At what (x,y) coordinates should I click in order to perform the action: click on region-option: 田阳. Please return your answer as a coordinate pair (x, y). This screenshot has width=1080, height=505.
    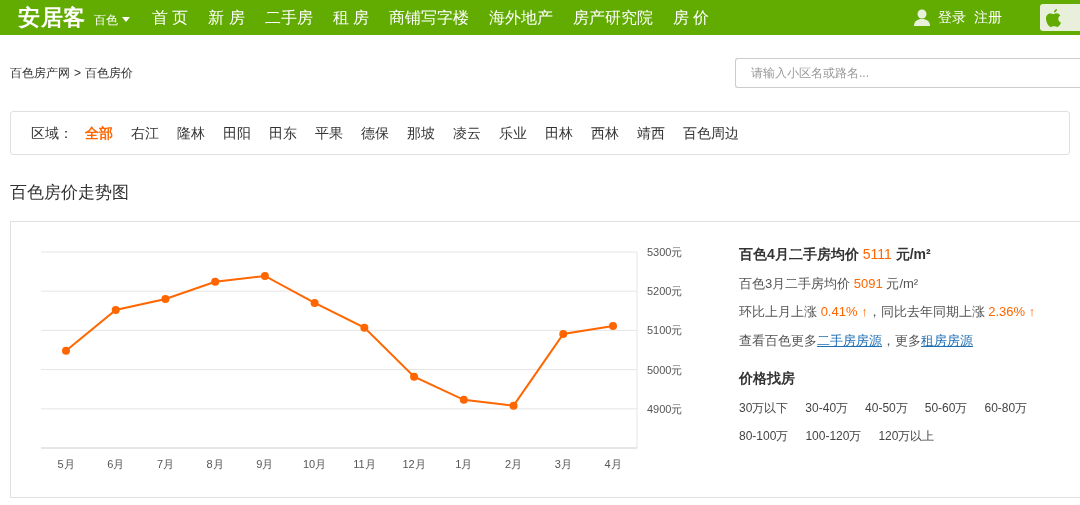
    Looking at the image, I should click on (237, 133).